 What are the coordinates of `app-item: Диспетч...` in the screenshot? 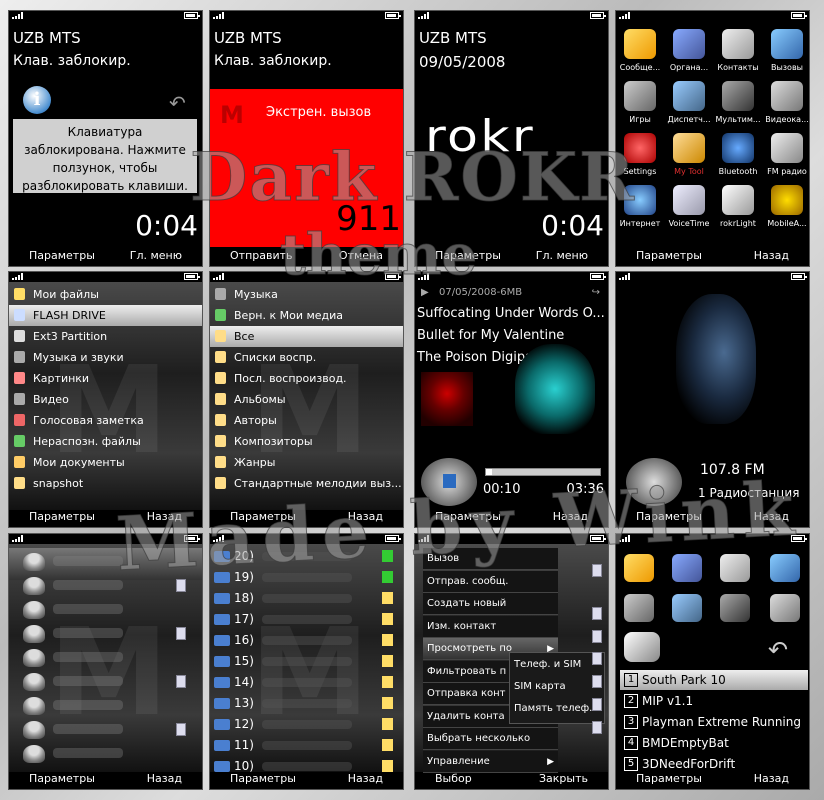 It's located at (689, 107).